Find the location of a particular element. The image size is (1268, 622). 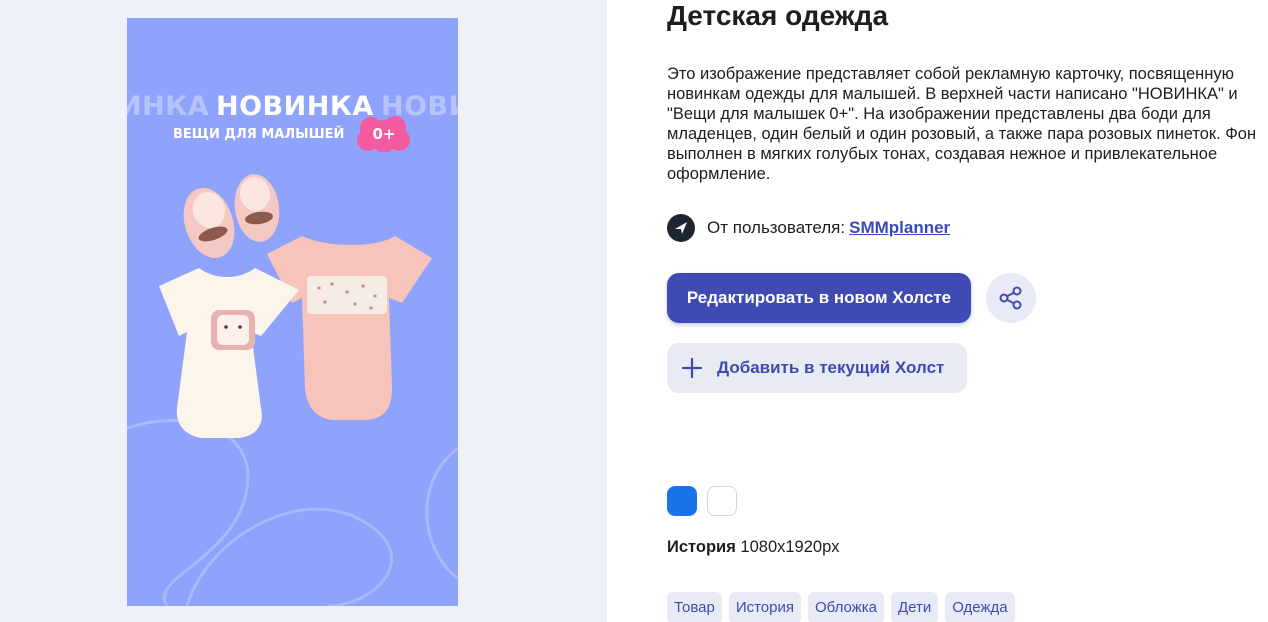

author-label: От пользователя: is located at coordinates (776, 227).